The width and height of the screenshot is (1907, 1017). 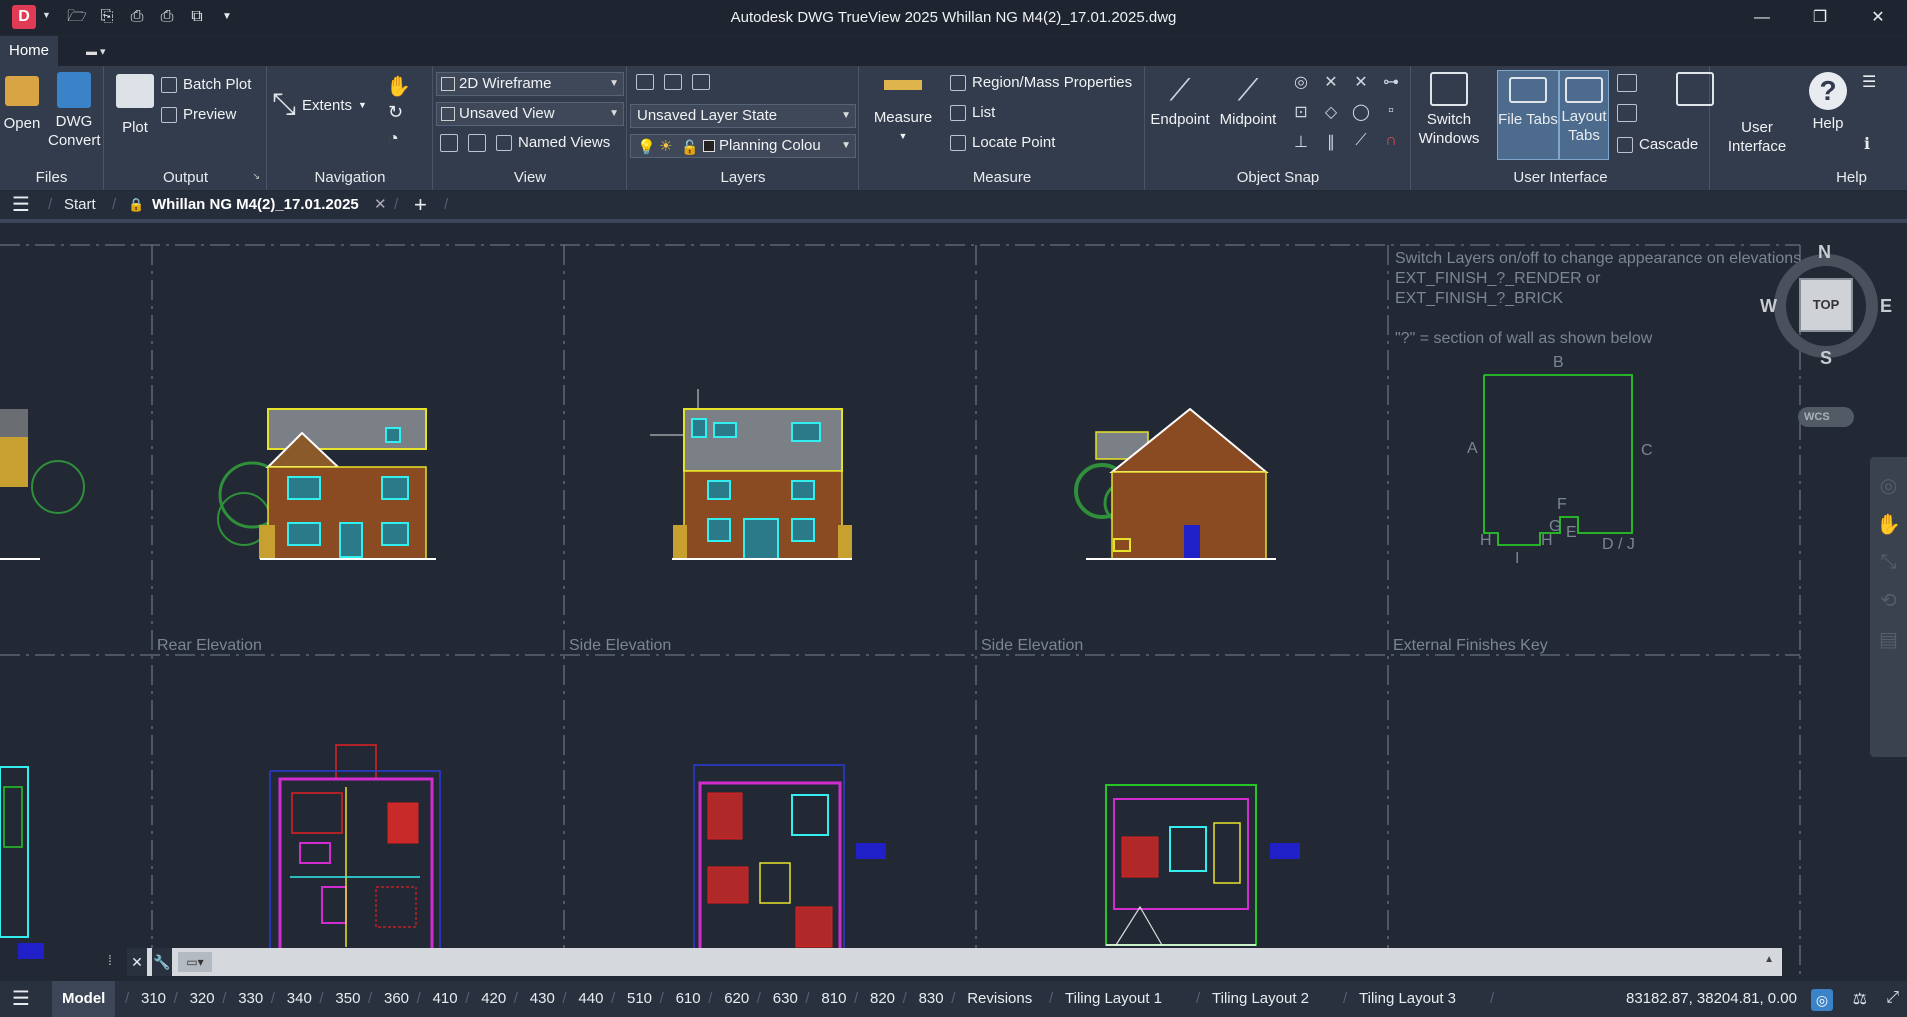 I want to click on snap-mode-icon: ◎, so click(x=1822, y=1000).